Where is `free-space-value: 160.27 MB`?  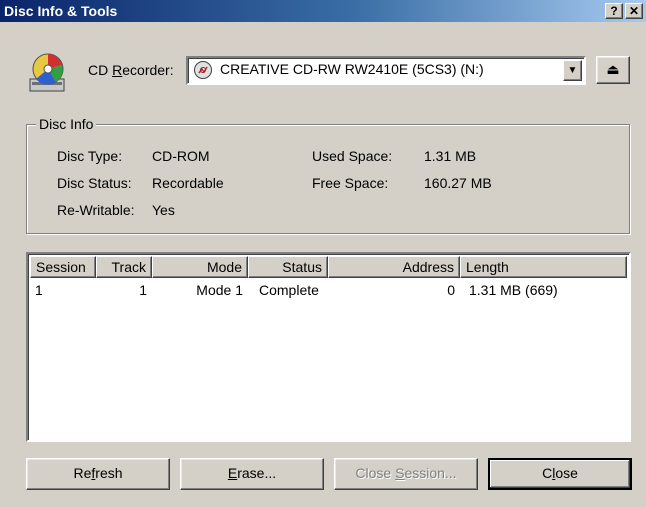
free-space-value: 160.27 MB is located at coordinates (458, 183).